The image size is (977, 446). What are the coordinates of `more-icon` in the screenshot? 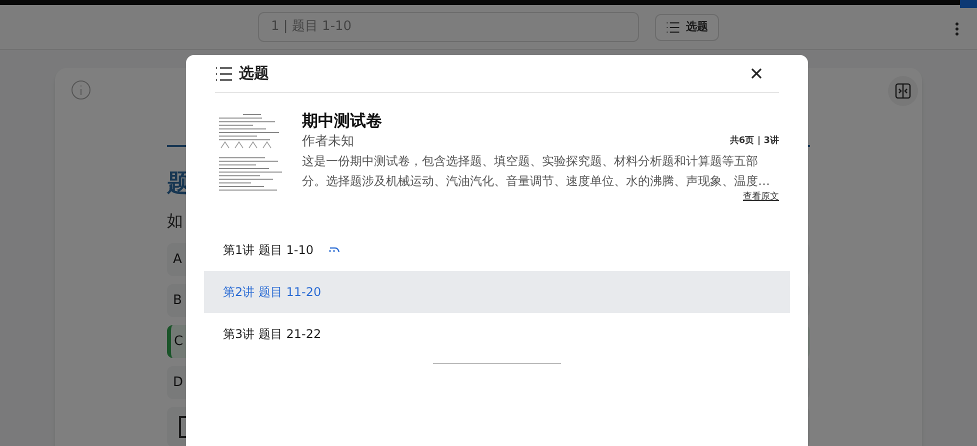 It's located at (957, 29).